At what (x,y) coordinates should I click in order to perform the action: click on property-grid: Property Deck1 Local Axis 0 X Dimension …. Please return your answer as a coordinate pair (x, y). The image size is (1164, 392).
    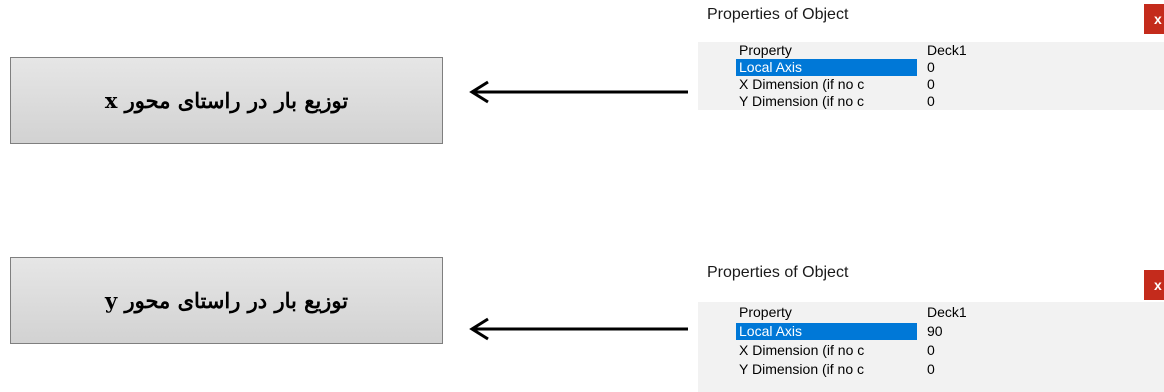
    Looking at the image, I should click on (931, 76).